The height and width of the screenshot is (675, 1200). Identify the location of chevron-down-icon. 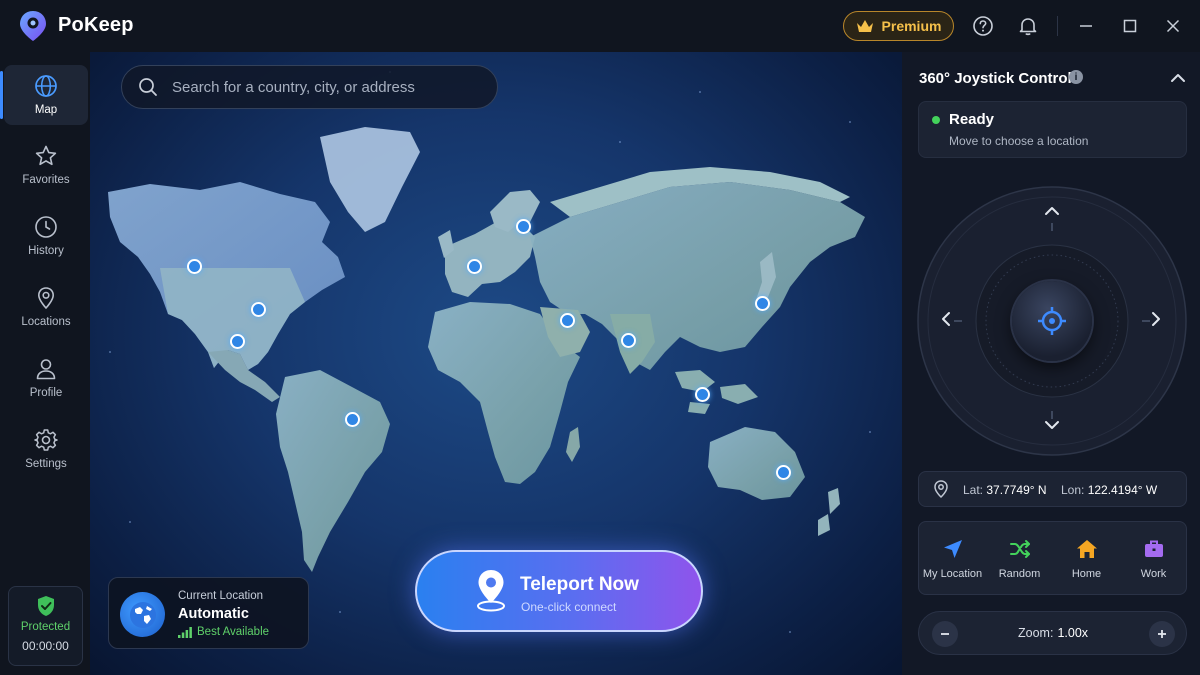
(1052, 425).